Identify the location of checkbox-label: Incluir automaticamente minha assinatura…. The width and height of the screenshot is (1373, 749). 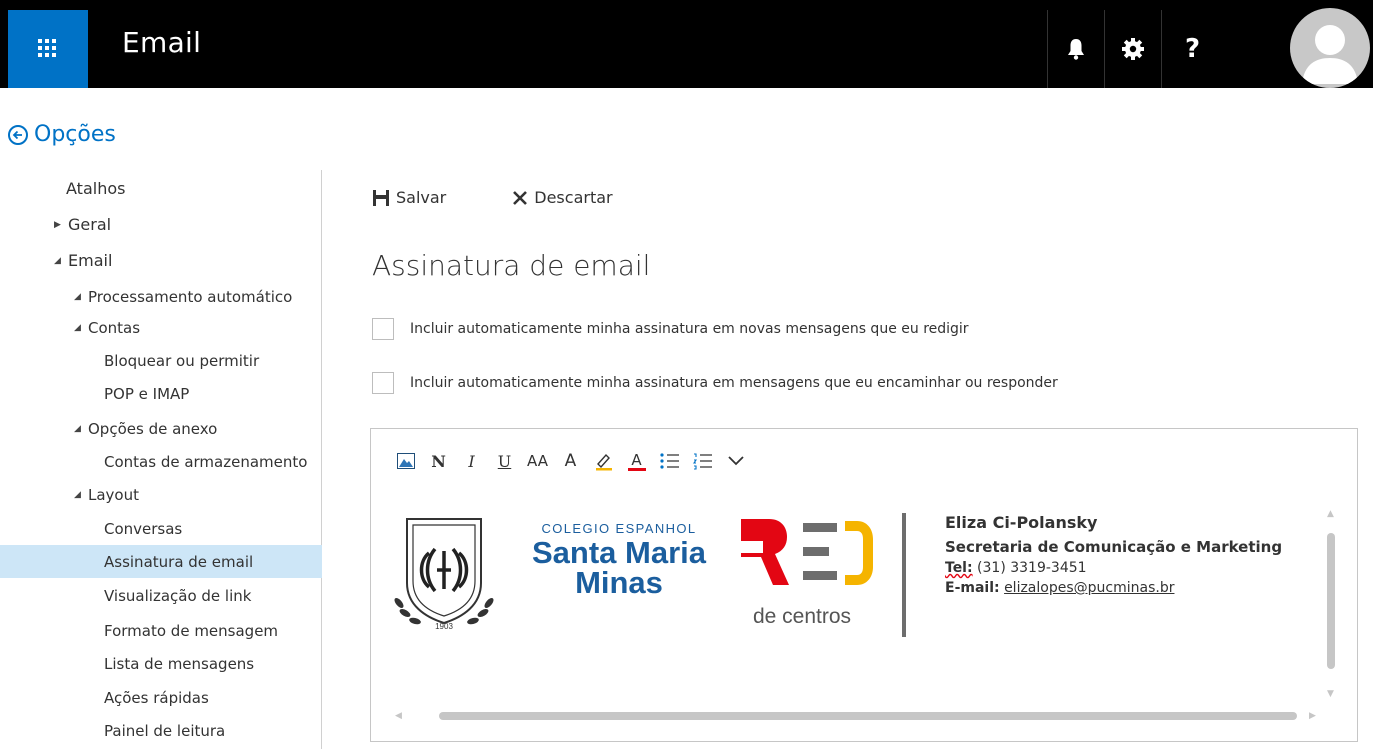
(734, 383).